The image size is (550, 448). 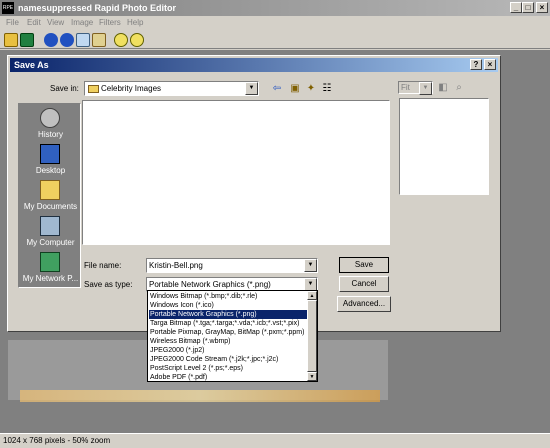 I want to click on type-option: JPEG2000 (*.jp2), so click(x=228, y=350).